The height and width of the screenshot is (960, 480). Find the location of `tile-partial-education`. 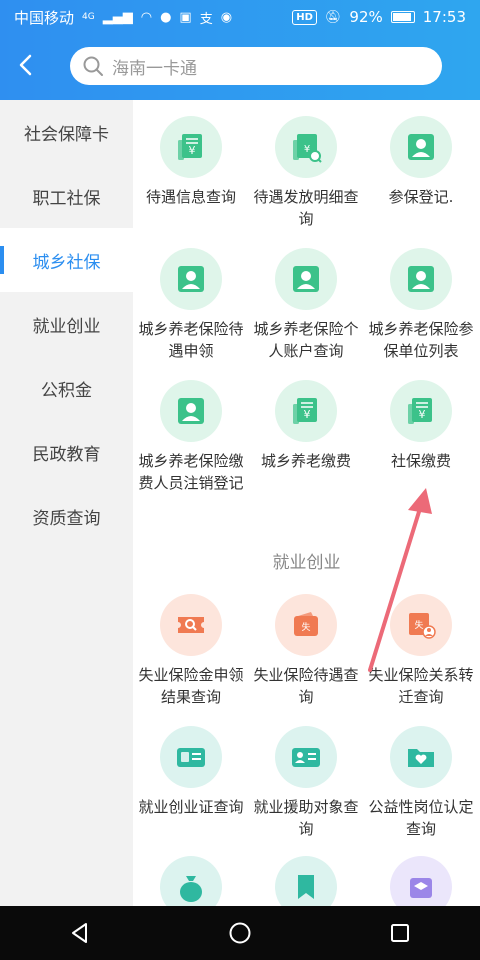

tile-partial-education is located at coordinates (421, 881).